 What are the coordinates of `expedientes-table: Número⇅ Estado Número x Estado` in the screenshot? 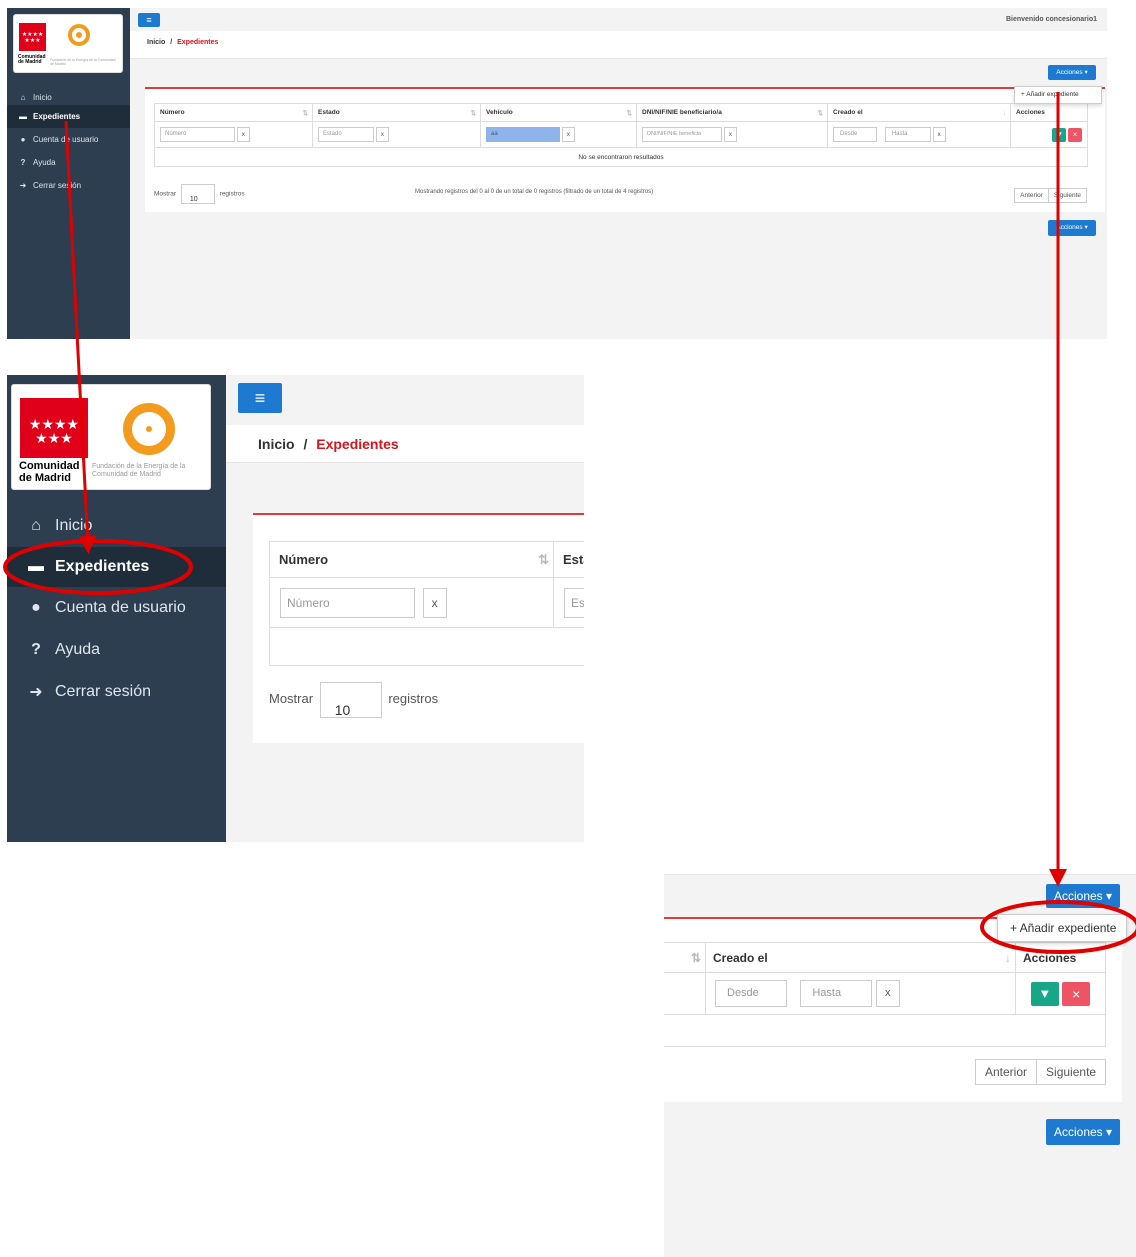 It's located at (426, 603).